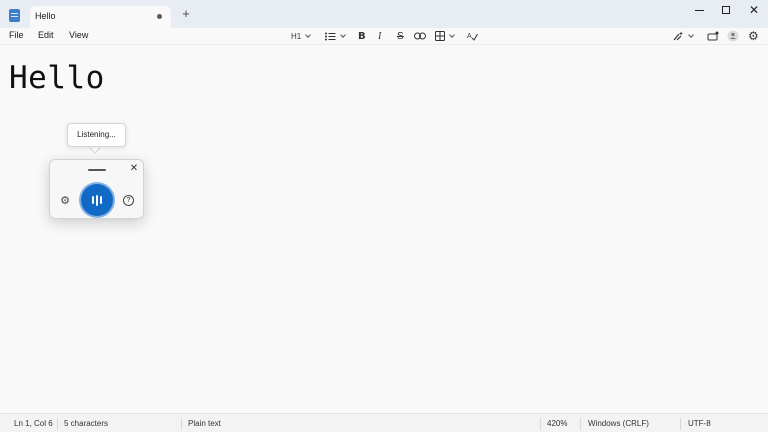 The width and height of the screenshot is (768, 432). I want to click on maximize-icon, so click(726, 10).